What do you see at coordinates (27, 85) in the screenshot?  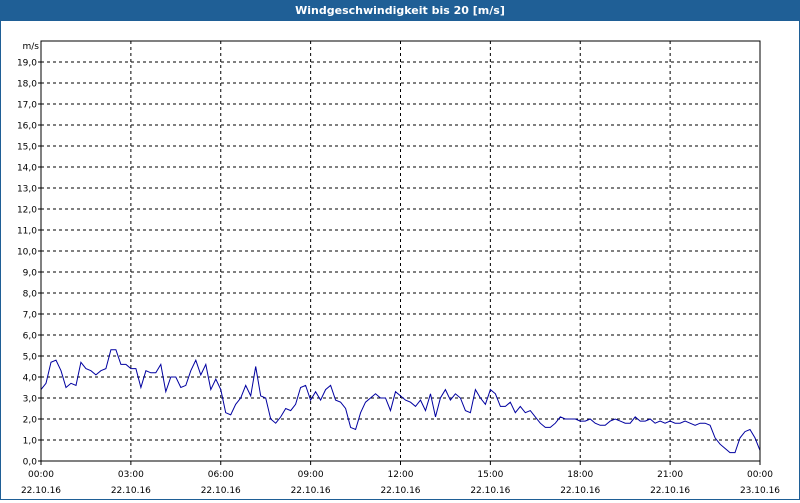 I see `y-tick-label: 18,0` at bounding box center [27, 85].